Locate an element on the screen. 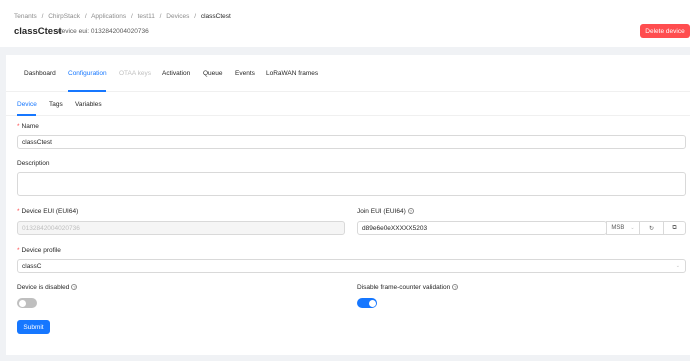  tab-activation: Activation is located at coordinates (176, 73).